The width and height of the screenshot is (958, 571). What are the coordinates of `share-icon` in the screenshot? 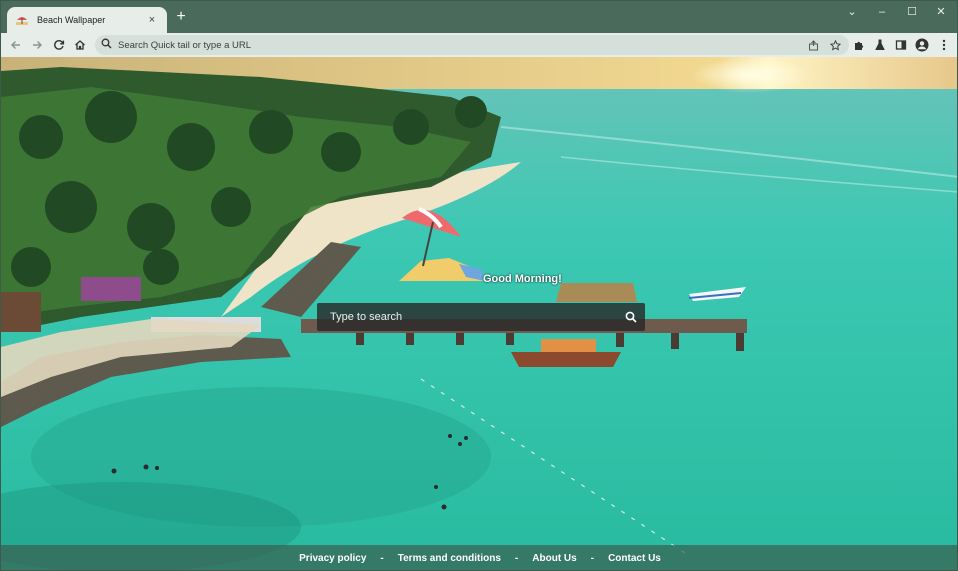 It's located at (813, 45).